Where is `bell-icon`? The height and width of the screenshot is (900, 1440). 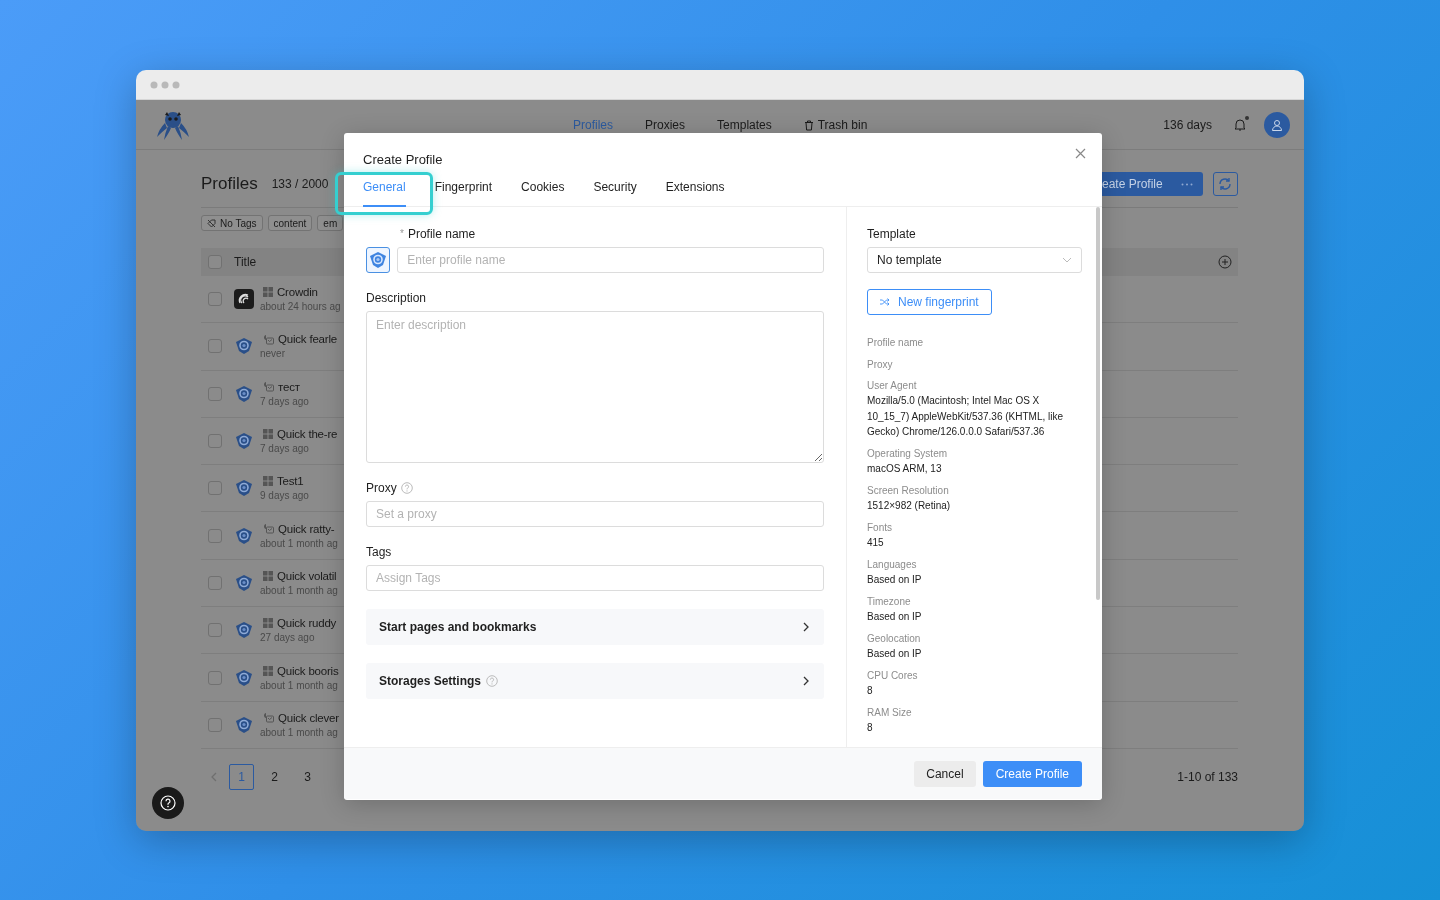
bell-icon is located at coordinates (1240, 124).